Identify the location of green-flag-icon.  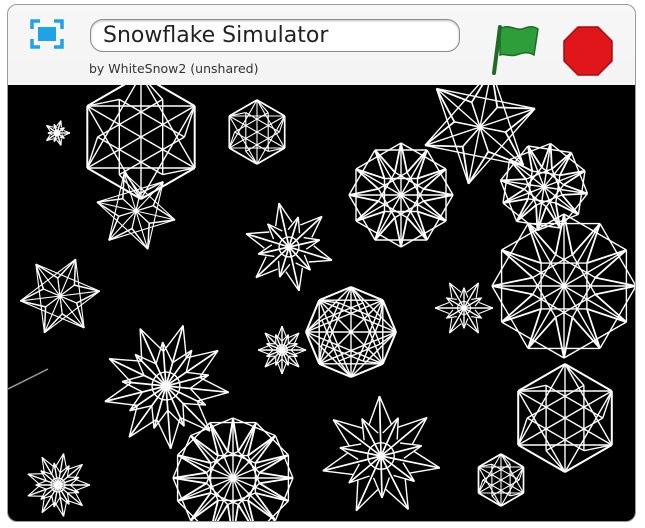
(515, 50).